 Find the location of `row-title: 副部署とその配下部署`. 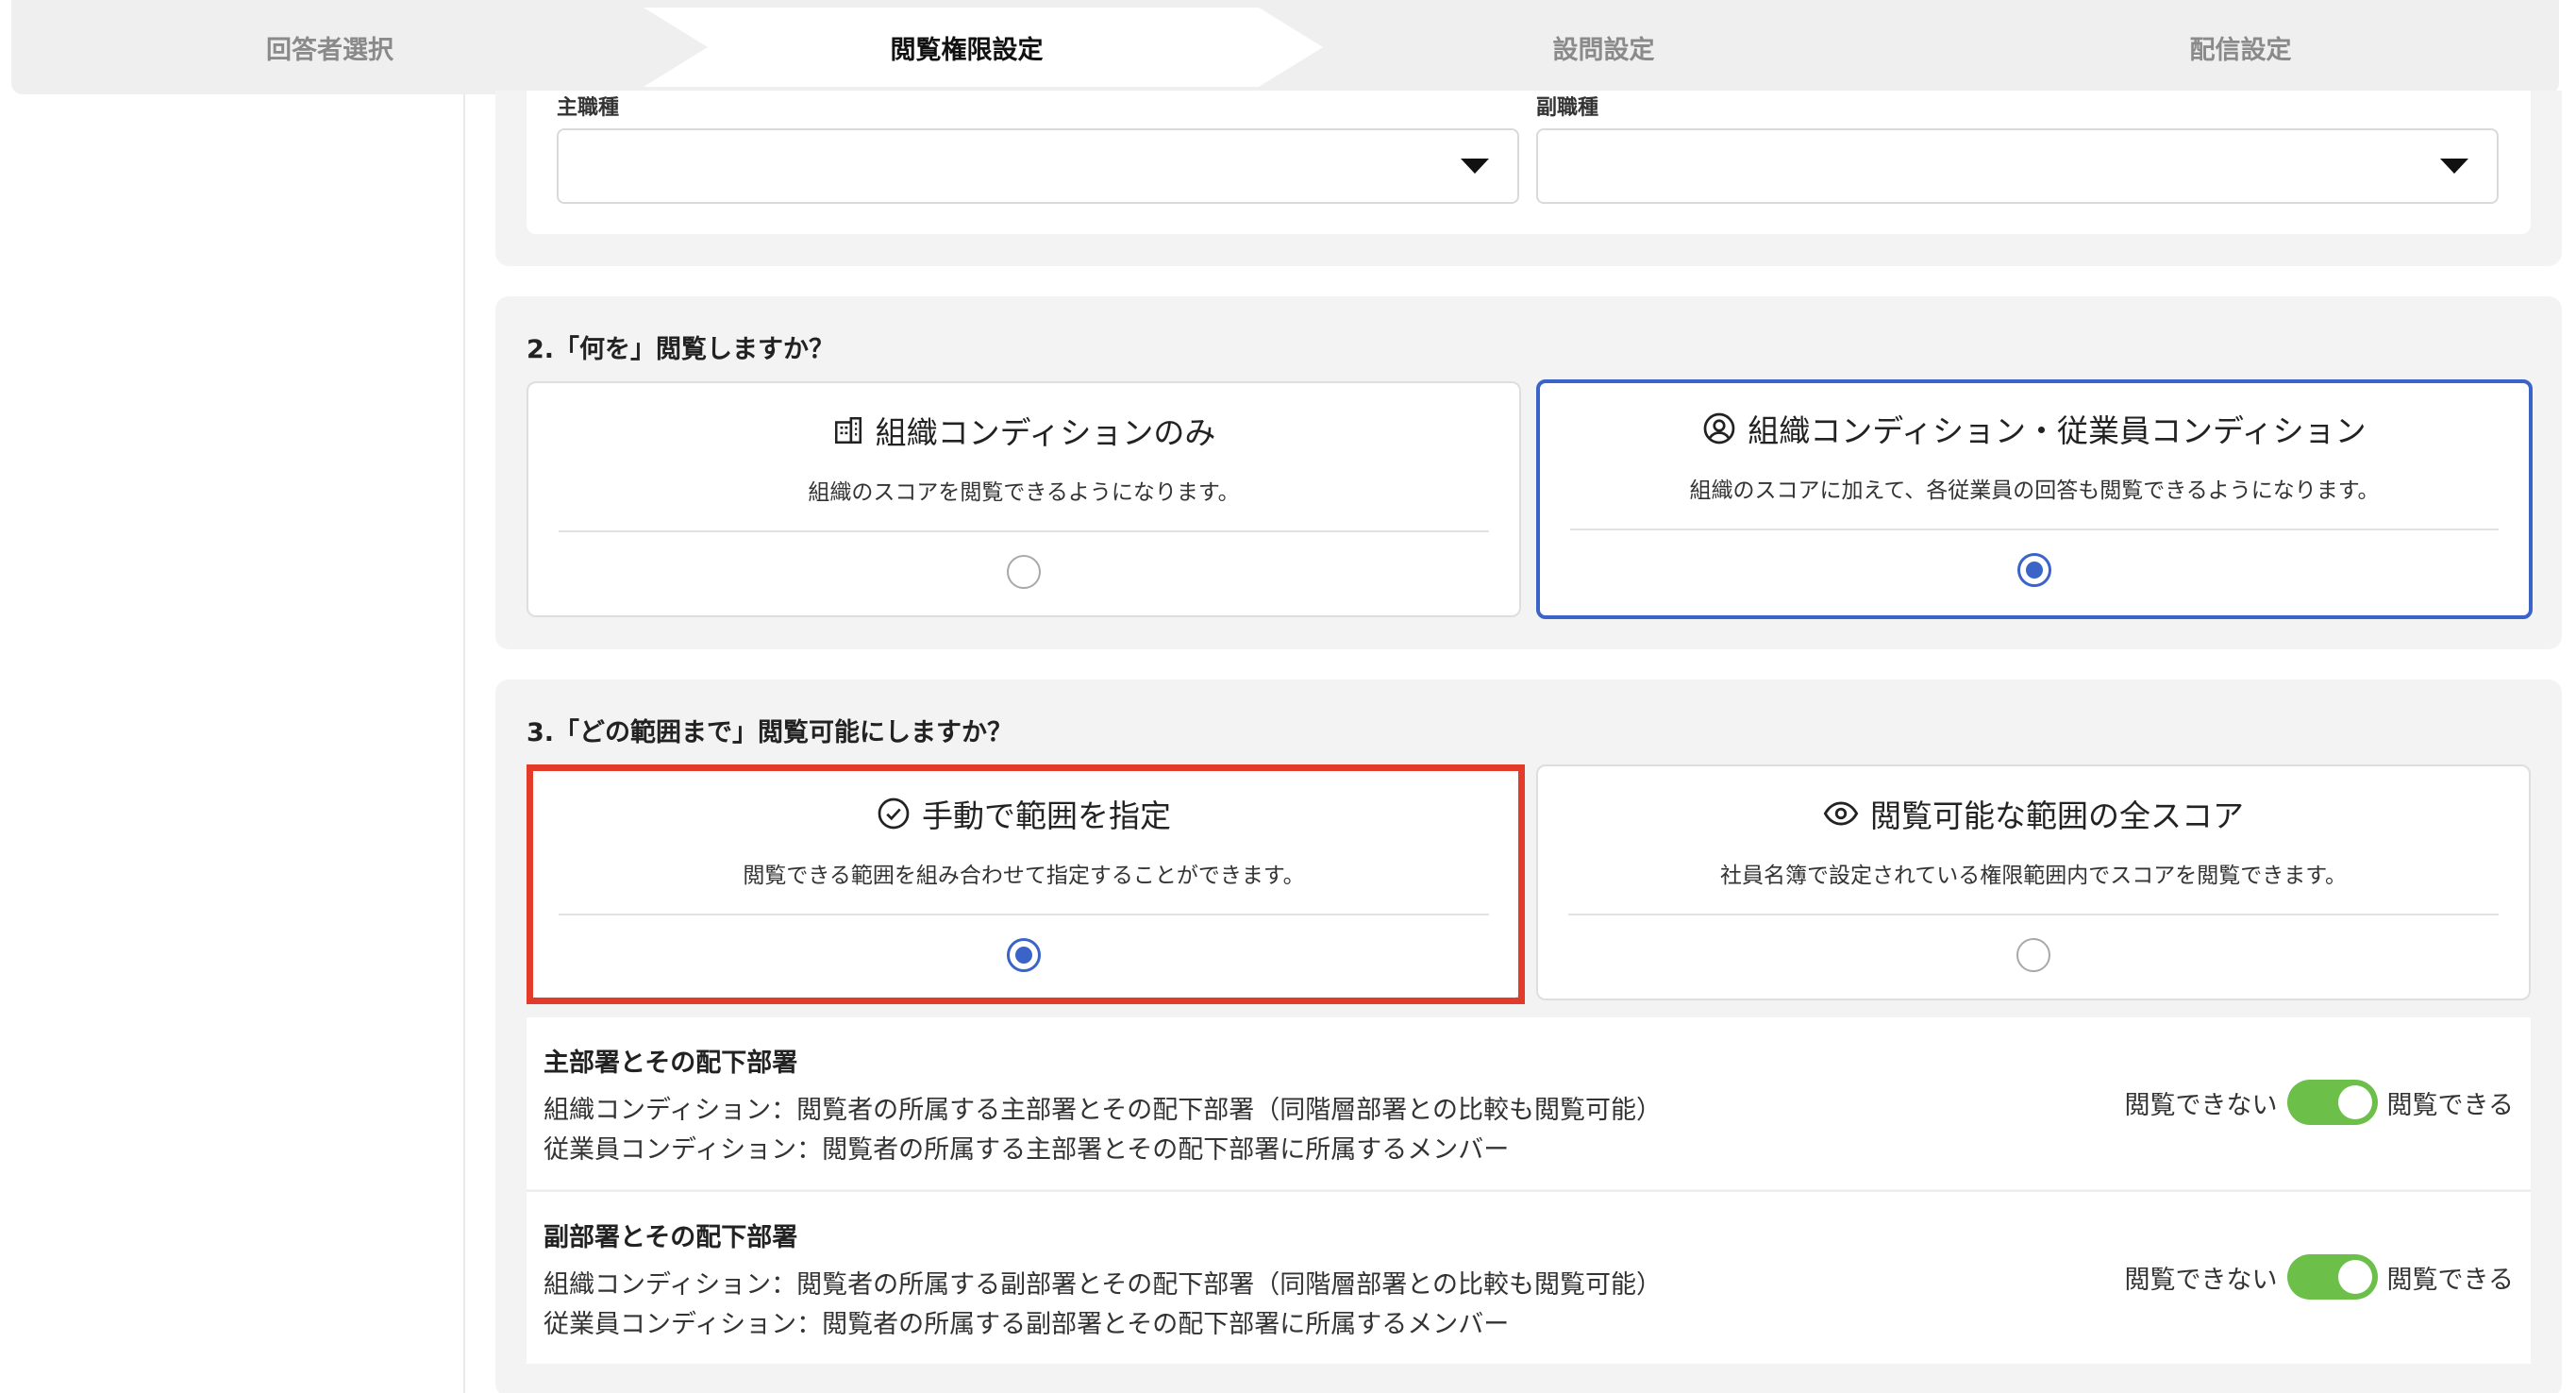

row-title: 副部署とその配下部署 is located at coordinates (671, 1237).